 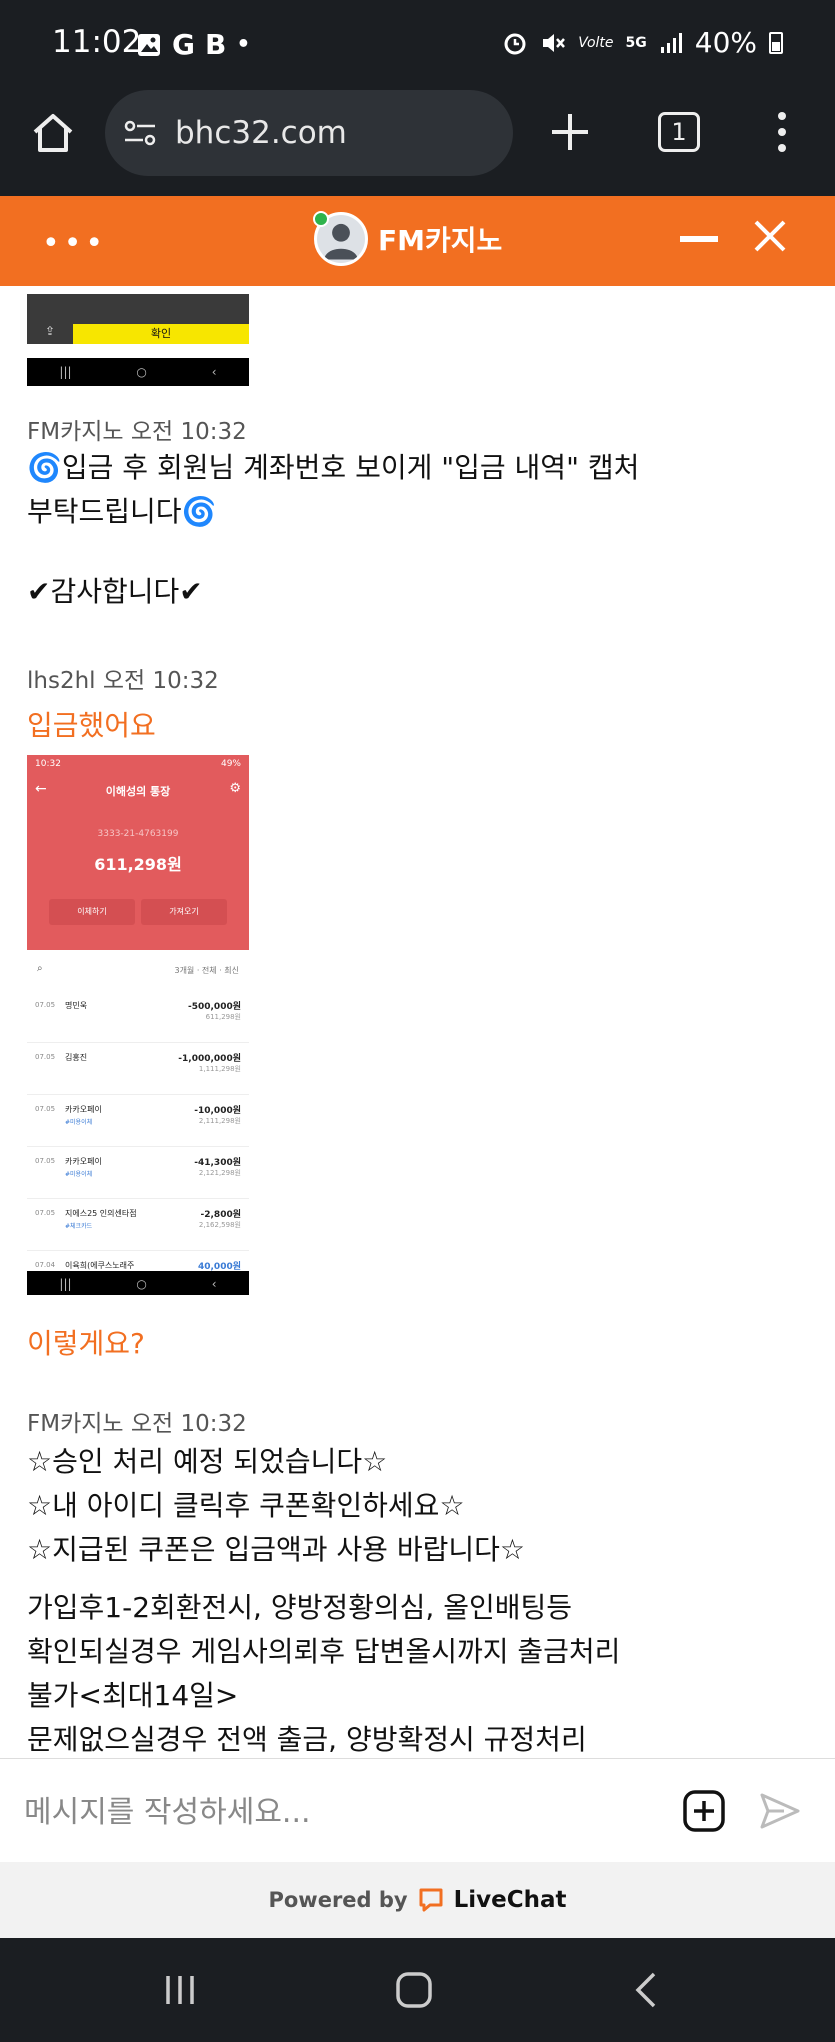 What do you see at coordinates (570, 132) in the screenshot?
I see `new-tab-icon` at bounding box center [570, 132].